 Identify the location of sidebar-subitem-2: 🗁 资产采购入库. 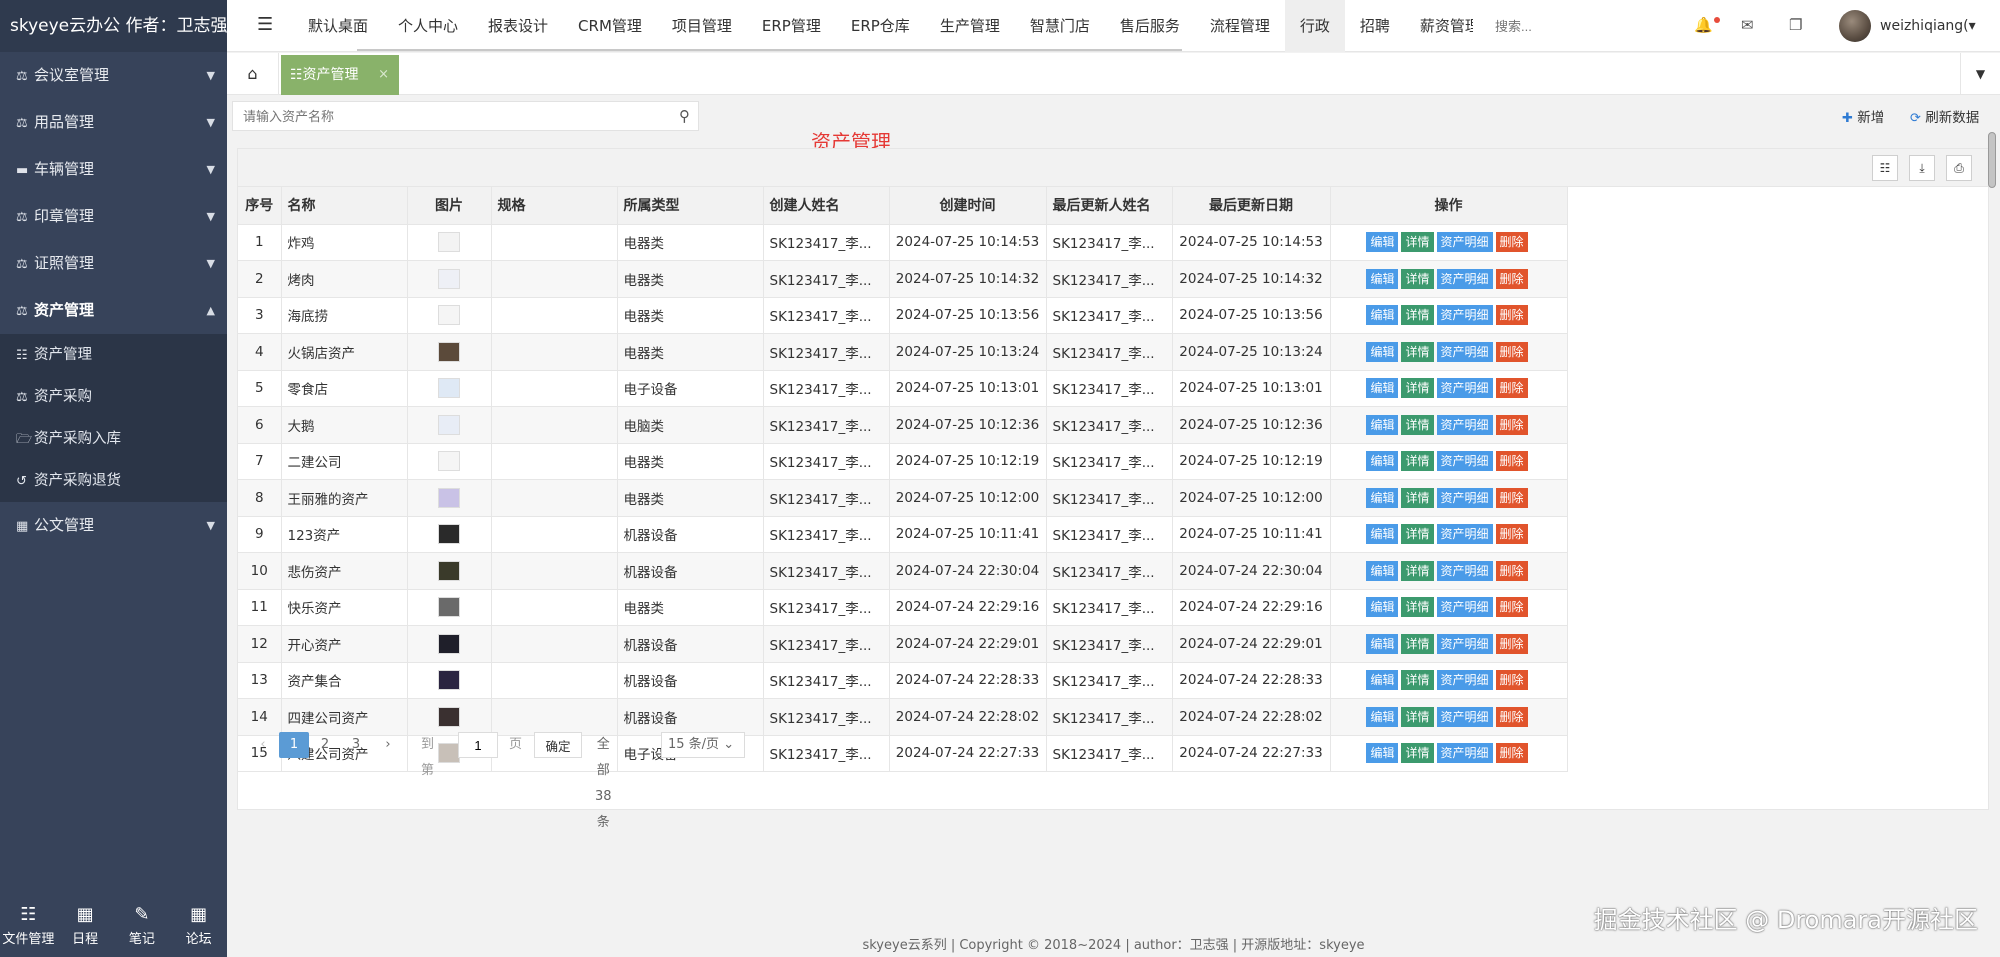
(113, 439).